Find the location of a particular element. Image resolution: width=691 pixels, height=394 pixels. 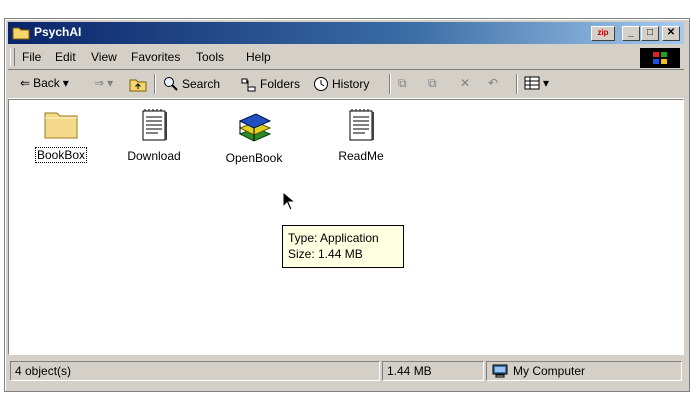

delete-icon: ✕ is located at coordinates (465, 83).